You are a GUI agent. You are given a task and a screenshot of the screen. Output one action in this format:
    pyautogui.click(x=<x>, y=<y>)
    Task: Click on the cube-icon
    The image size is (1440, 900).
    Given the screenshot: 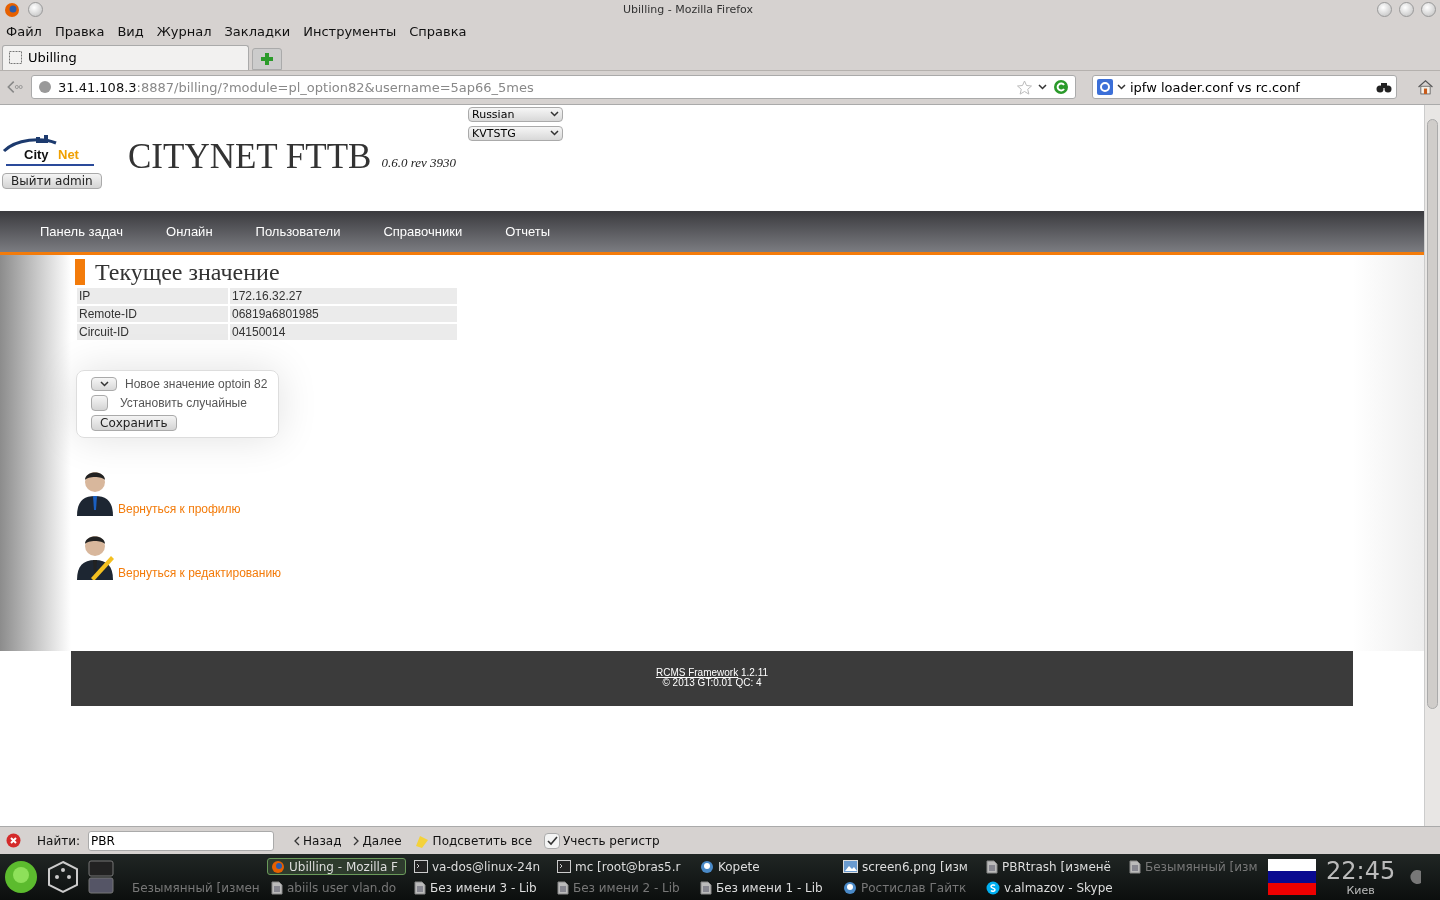 What is the action you would take?
    pyautogui.click(x=63, y=877)
    